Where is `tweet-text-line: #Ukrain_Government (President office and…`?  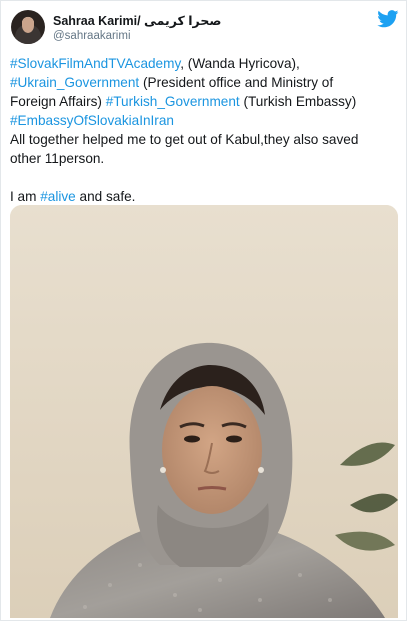
tweet-text-line: #Ukrain_Government (President office and… is located at coordinates (206, 82).